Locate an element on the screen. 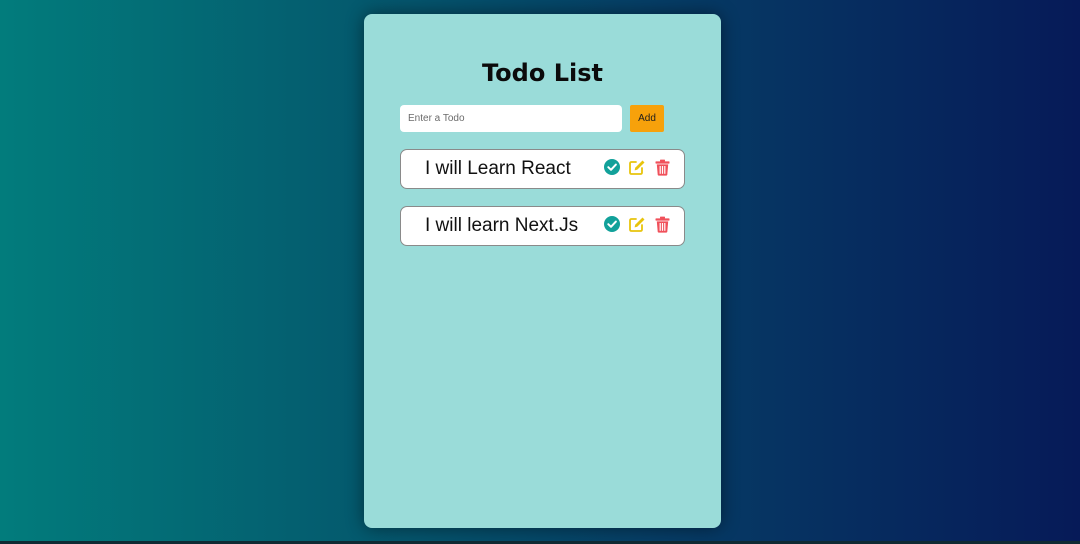 This screenshot has height=544, width=1080. page-title: Todo List is located at coordinates (542, 73).